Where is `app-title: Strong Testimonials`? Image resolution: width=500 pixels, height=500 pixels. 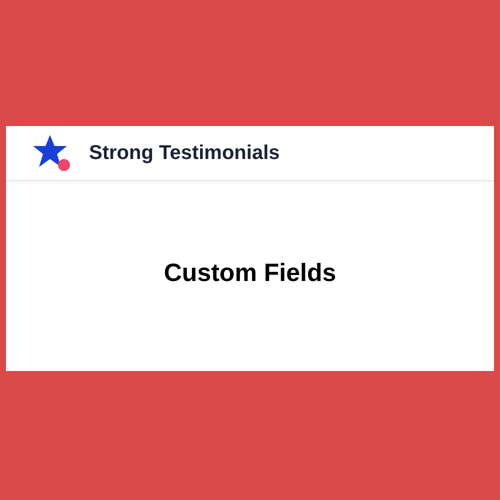
app-title: Strong Testimonials is located at coordinates (184, 153).